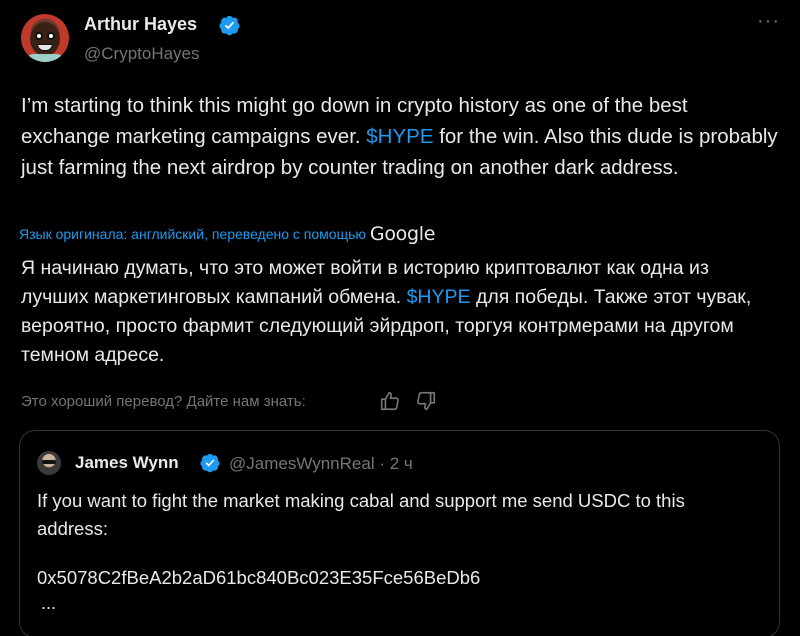 This screenshot has height=636, width=800. I want to click on author-name: Arthur Hayes, so click(140, 24).